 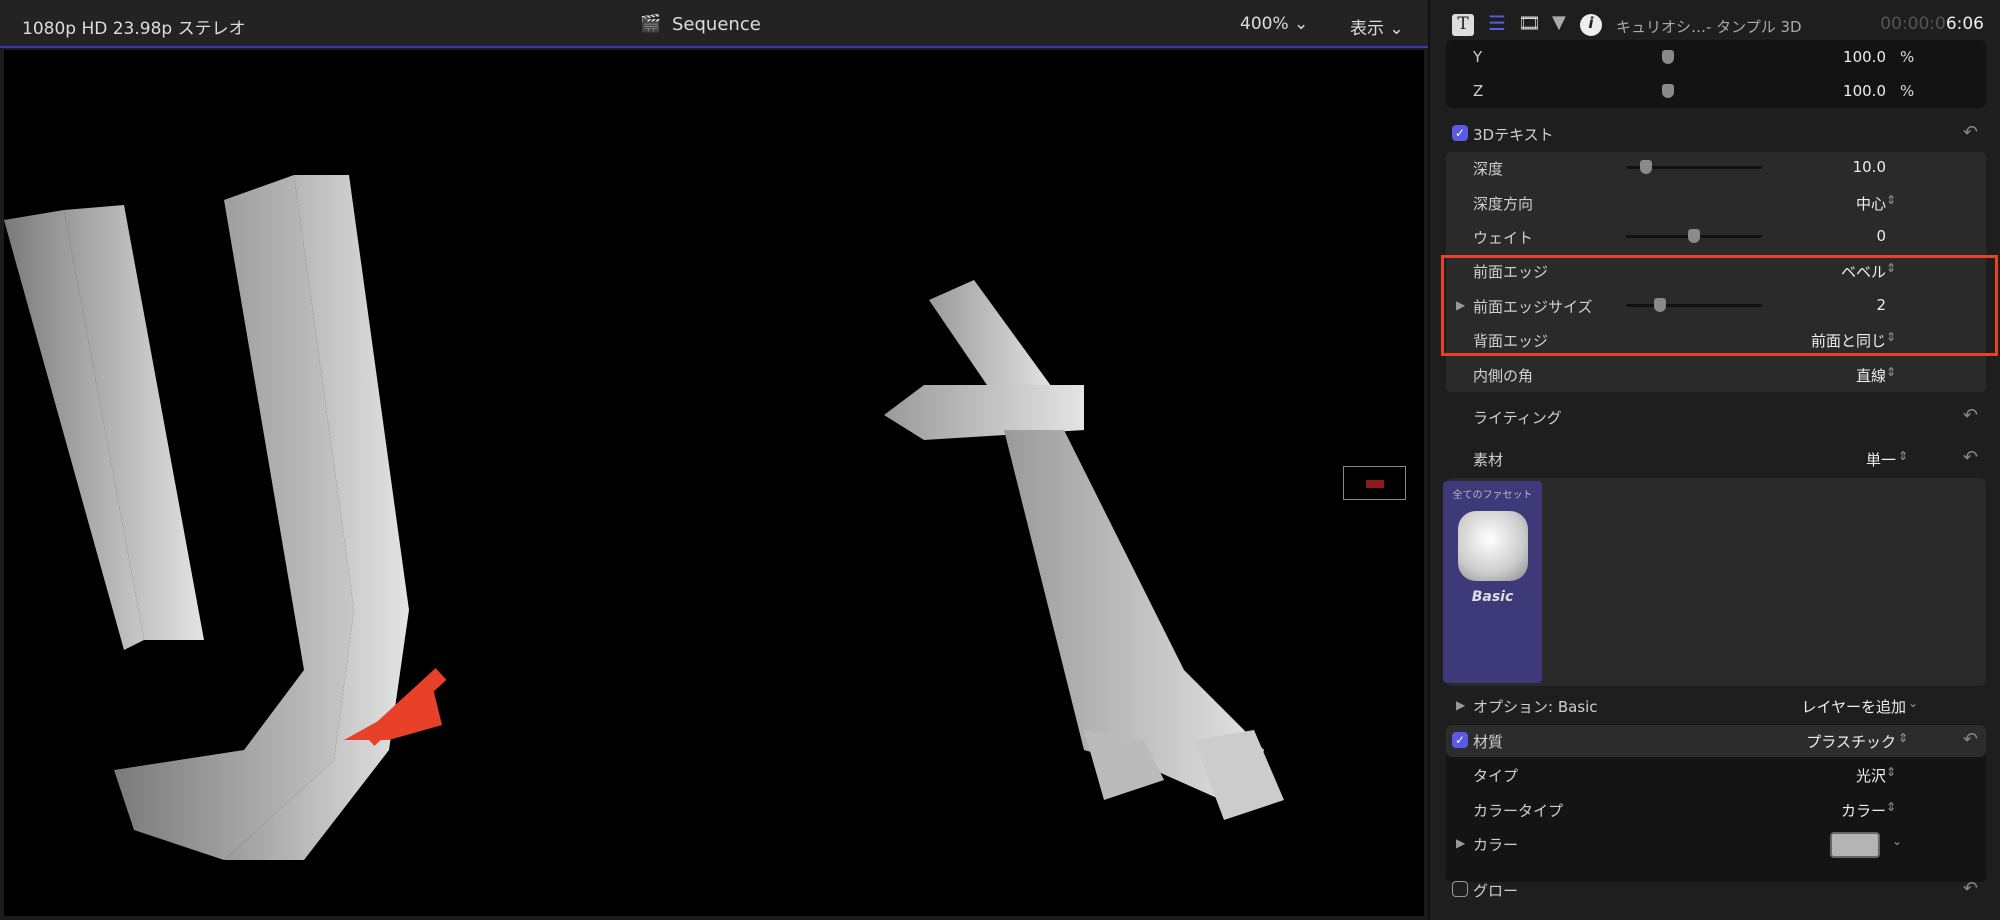 What do you see at coordinates (651, 24) in the screenshot?
I see `clapper-icon: 🎬` at bounding box center [651, 24].